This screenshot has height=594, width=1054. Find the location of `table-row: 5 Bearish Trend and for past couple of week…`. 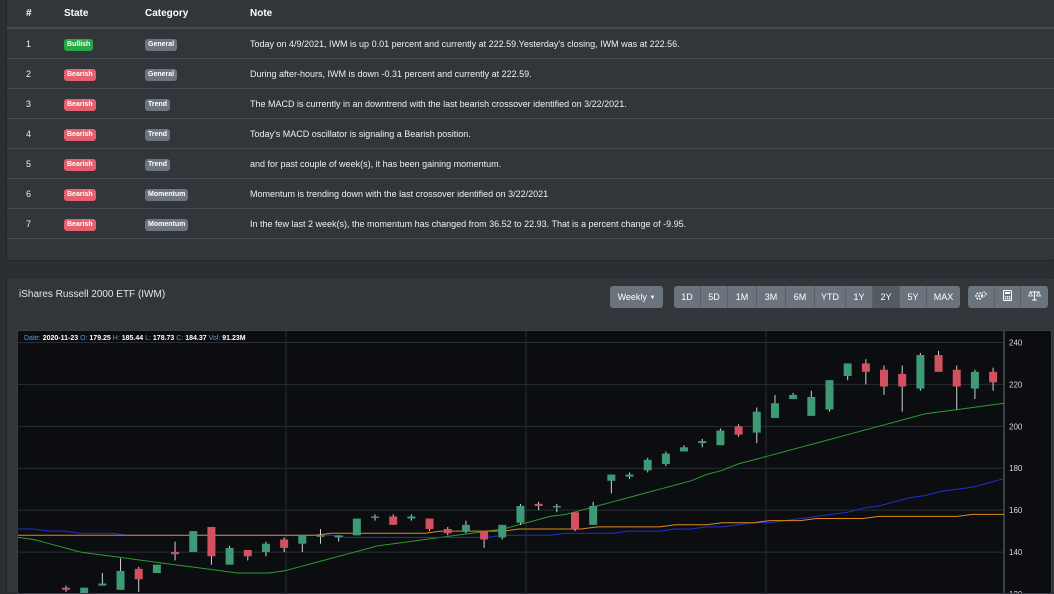

table-row: 5 Bearish Trend and for past couple of week… is located at coordinates (530, 164).